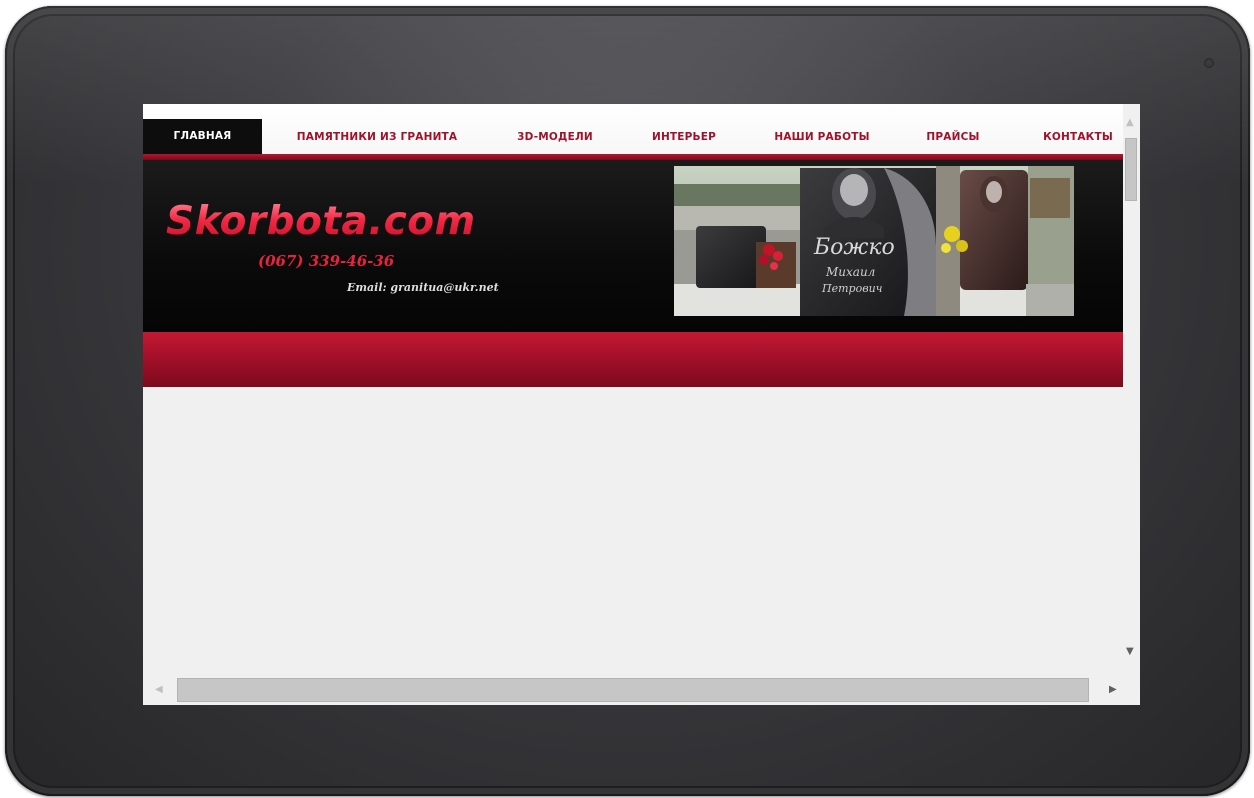 The image size is (1254, 798). Describe the element at coordinates (159, 690) in the screenshot. I see `scroll-left-icon: ◀` at that location.